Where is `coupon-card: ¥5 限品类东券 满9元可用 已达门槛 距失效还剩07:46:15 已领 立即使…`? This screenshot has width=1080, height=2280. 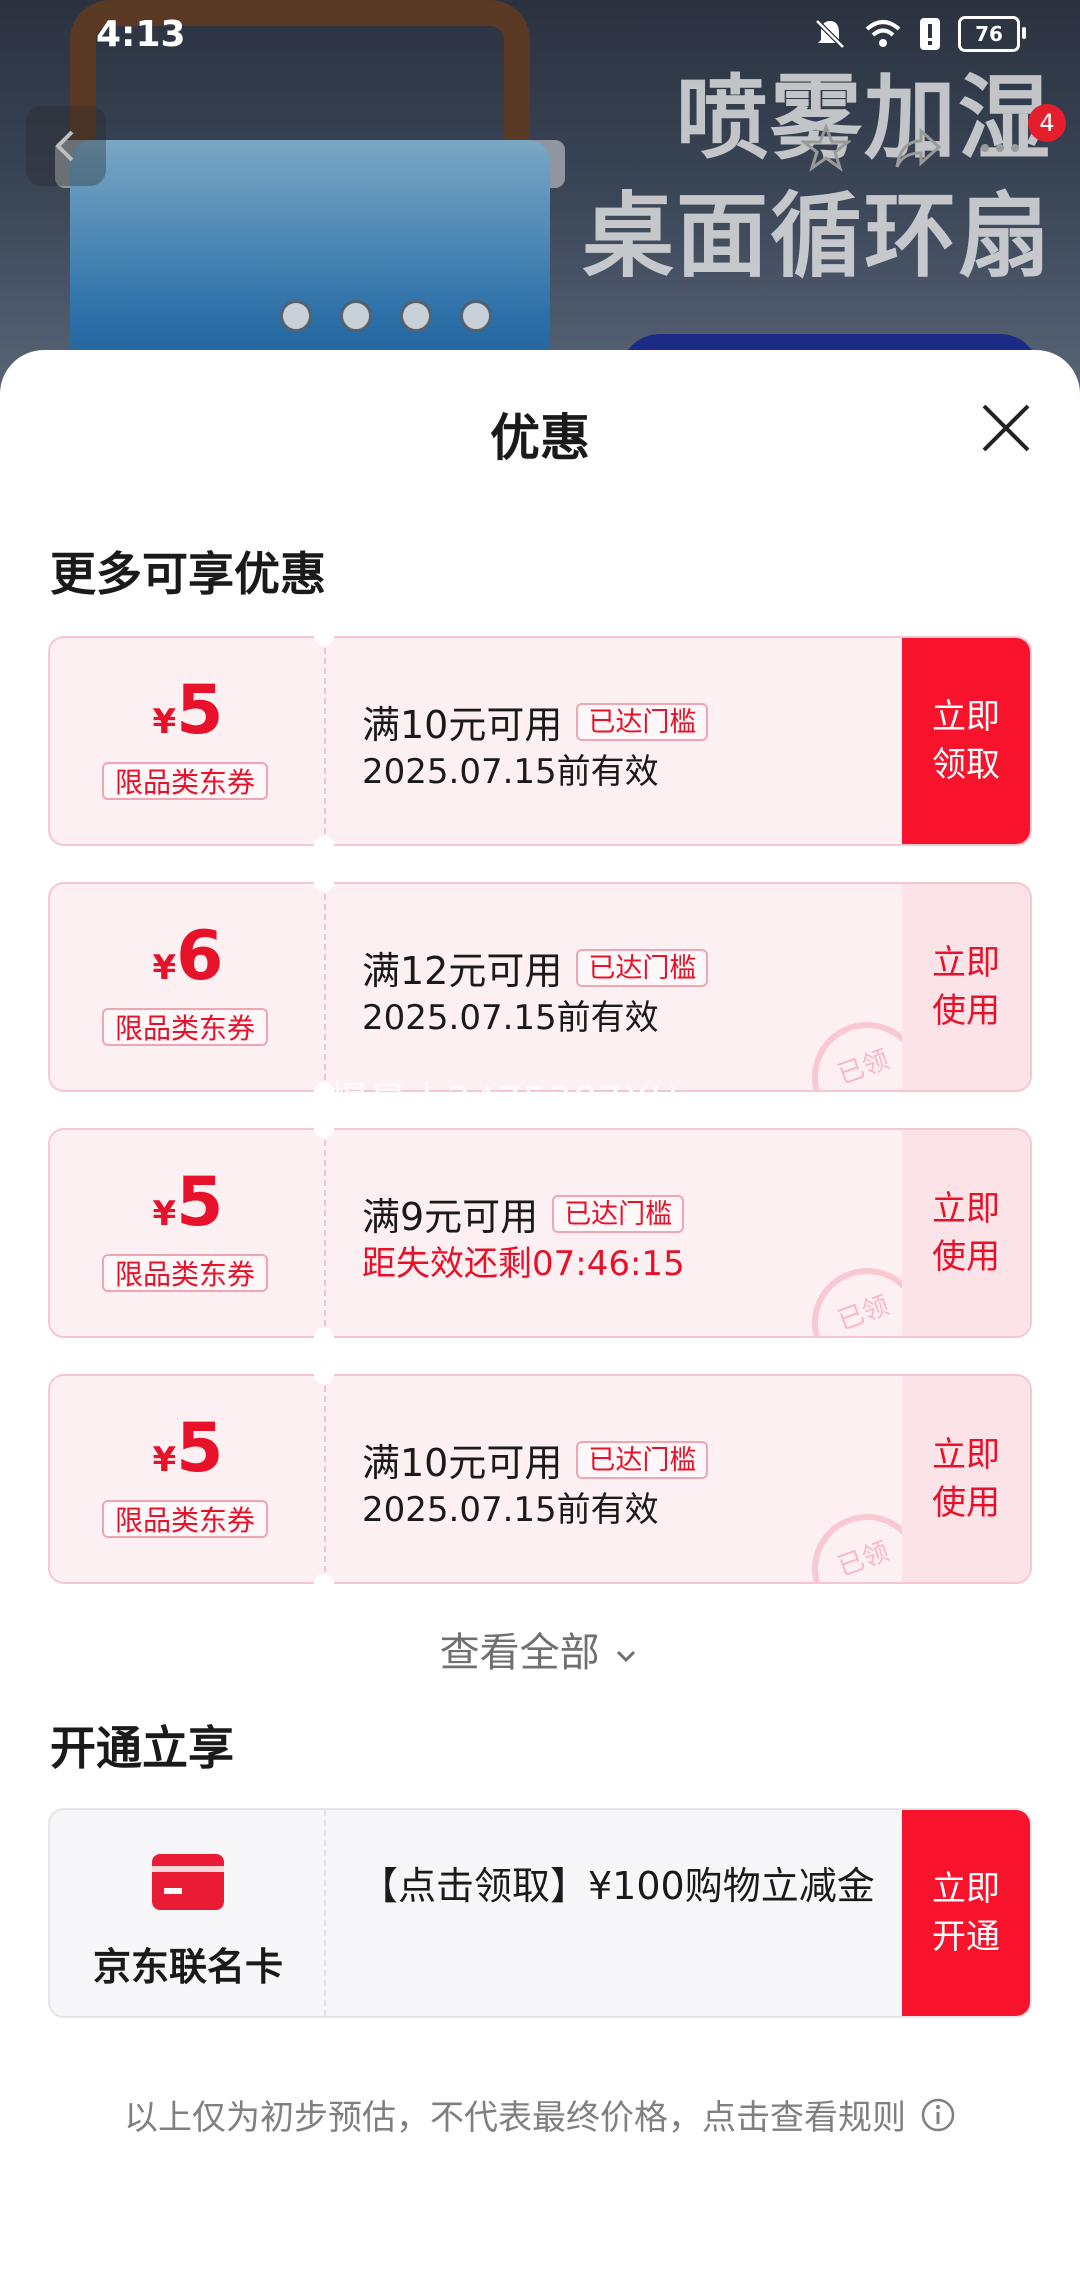
coupon-card: ¥5 限品类东券 满9元可用 已达门槛 距失效还剩07:46:15 已领 立即使… is located at coordinates (540, 1233).